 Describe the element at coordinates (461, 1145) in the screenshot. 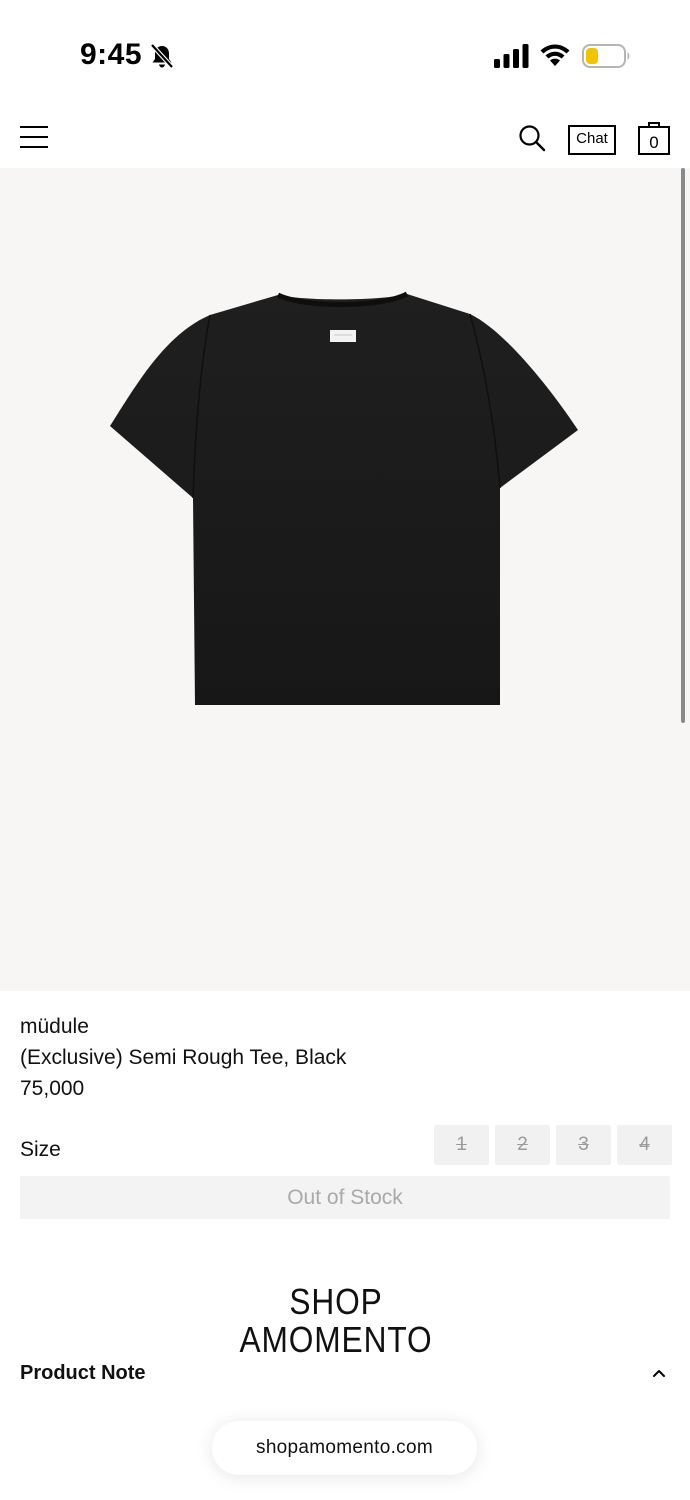

I see `size-option-1: 1` at that location.